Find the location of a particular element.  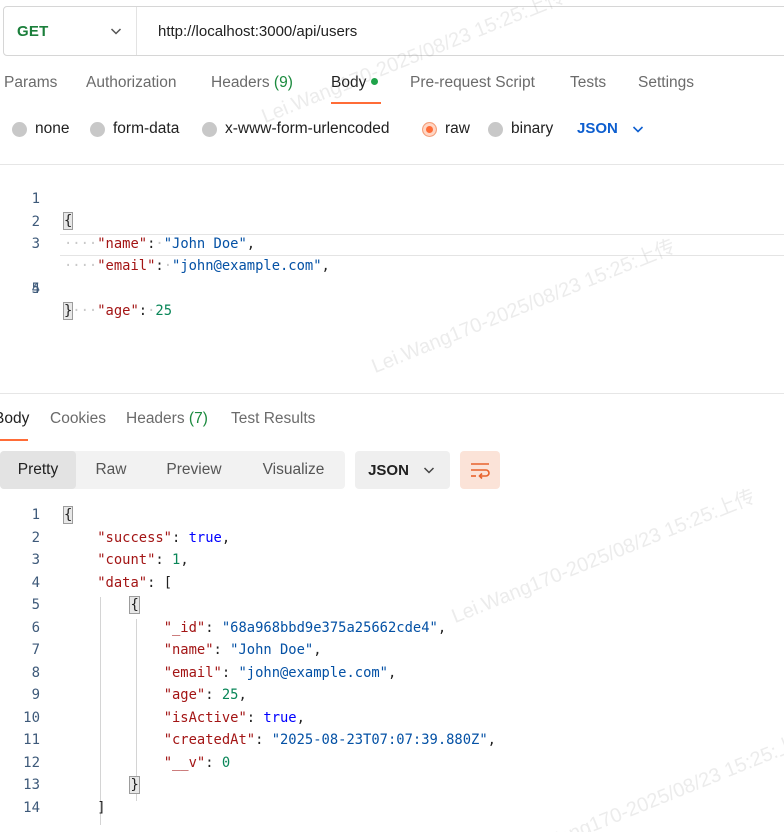

tab-body-label: Body is located at coordinates (349, 82).